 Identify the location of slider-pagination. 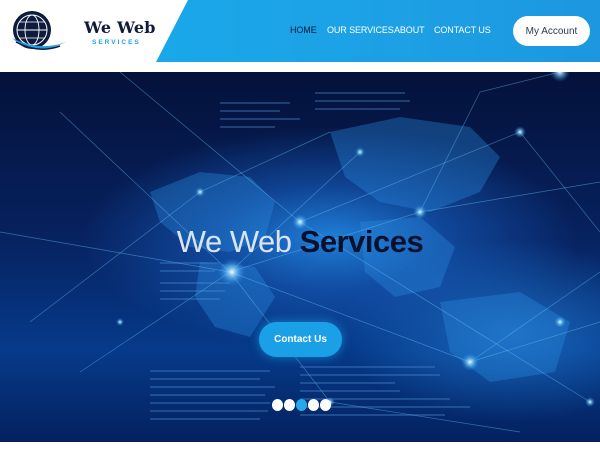
(302, 406).